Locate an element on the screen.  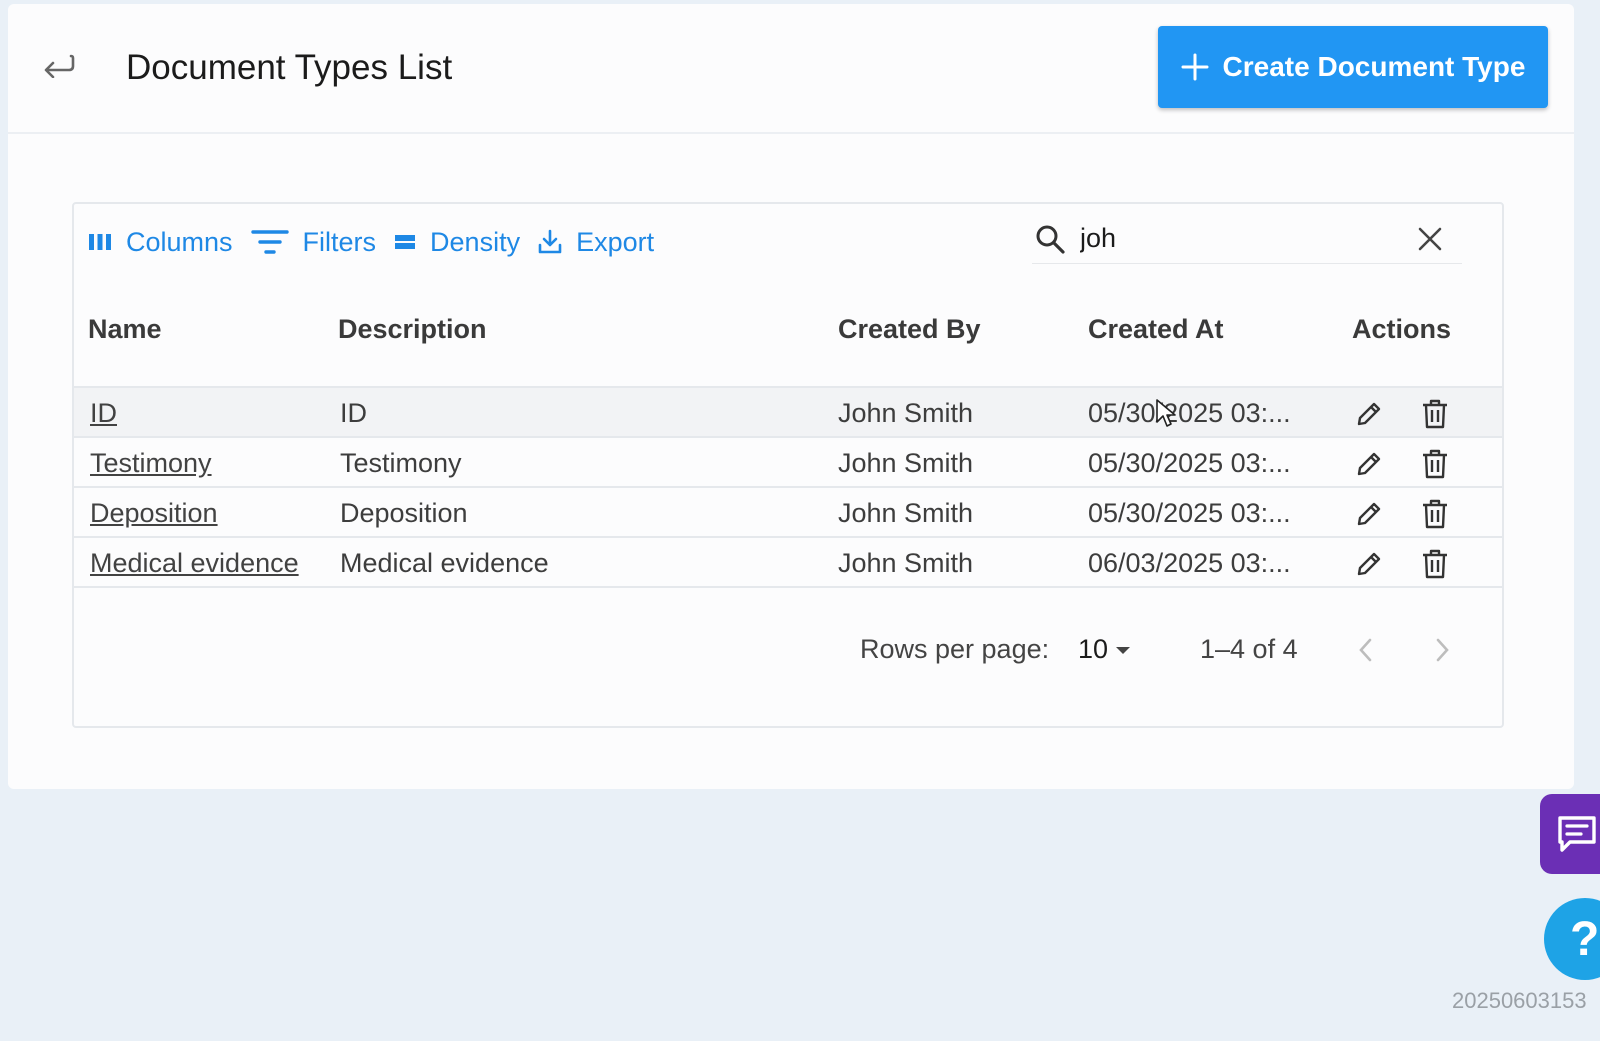
density-icon is located at coordinates (405, 242).